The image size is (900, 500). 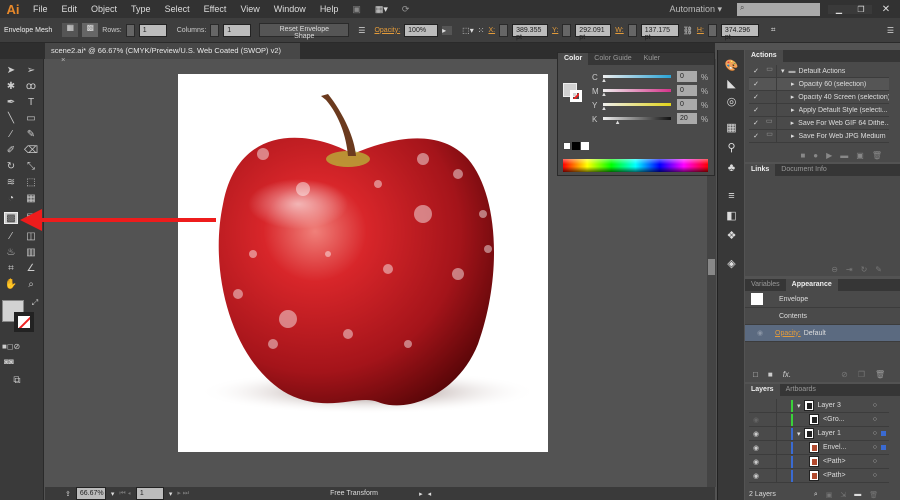 I want to click on y-field: 292.091 pt, so click(x=593, y=32).